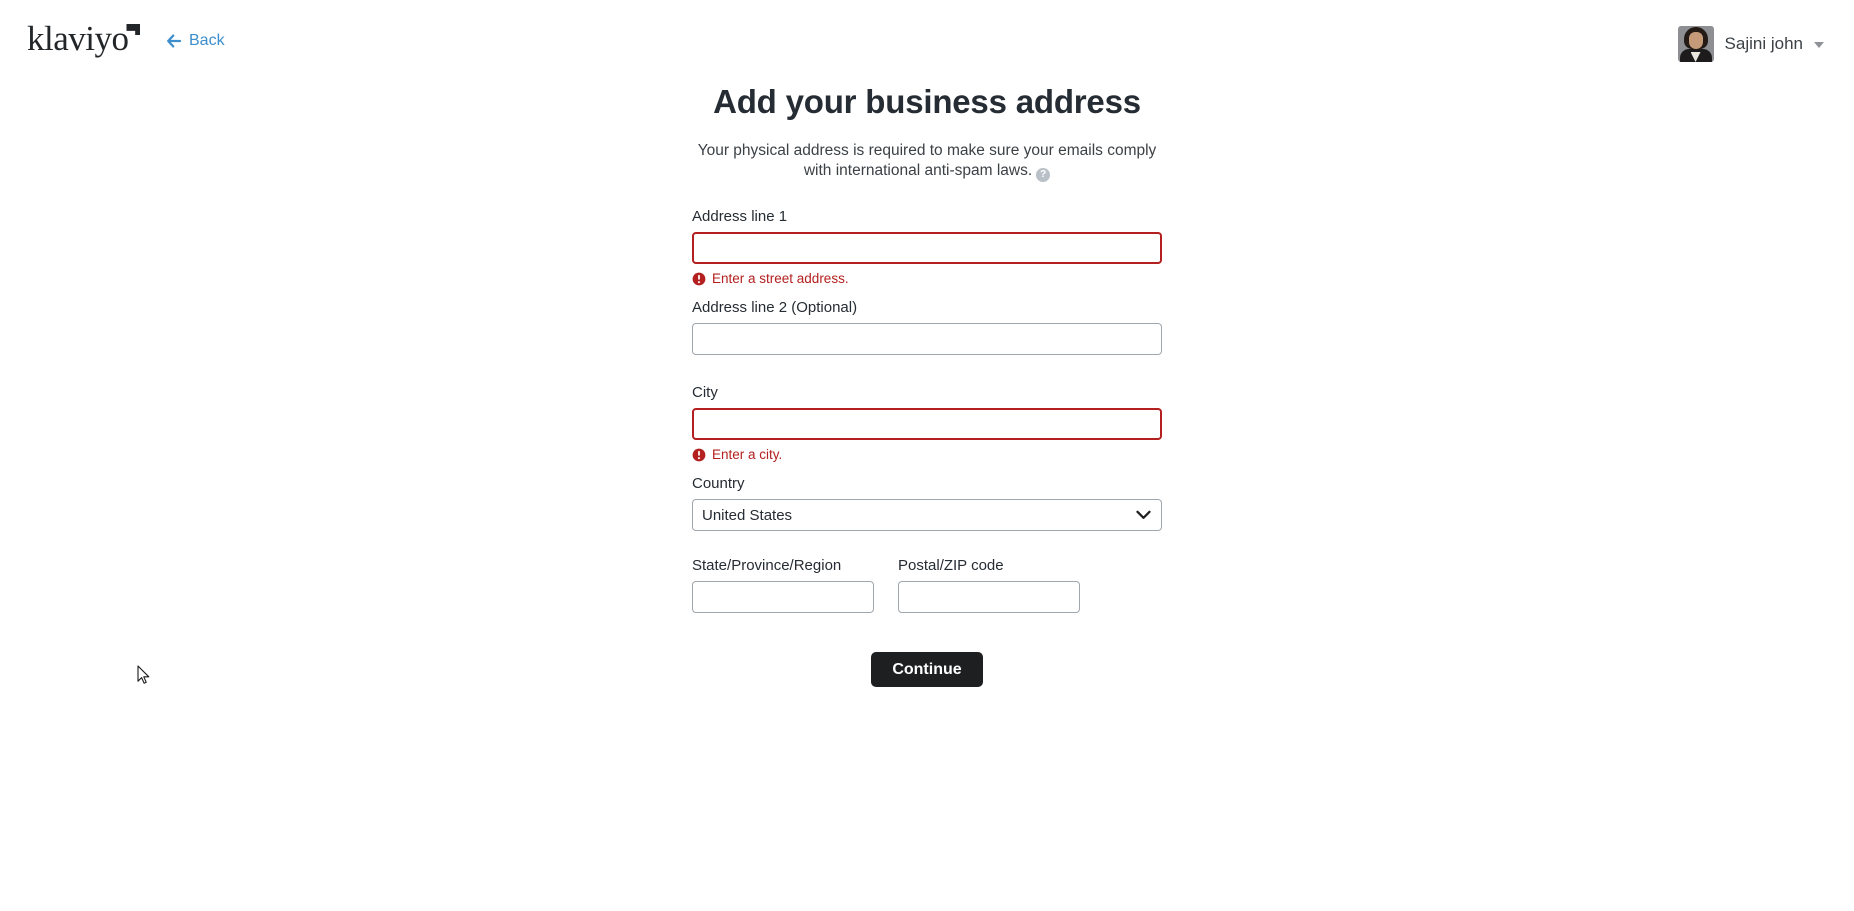 This screenshot has width=1854, height=911. I want to click on state-label: State/Province/Region, so click(767, 565).